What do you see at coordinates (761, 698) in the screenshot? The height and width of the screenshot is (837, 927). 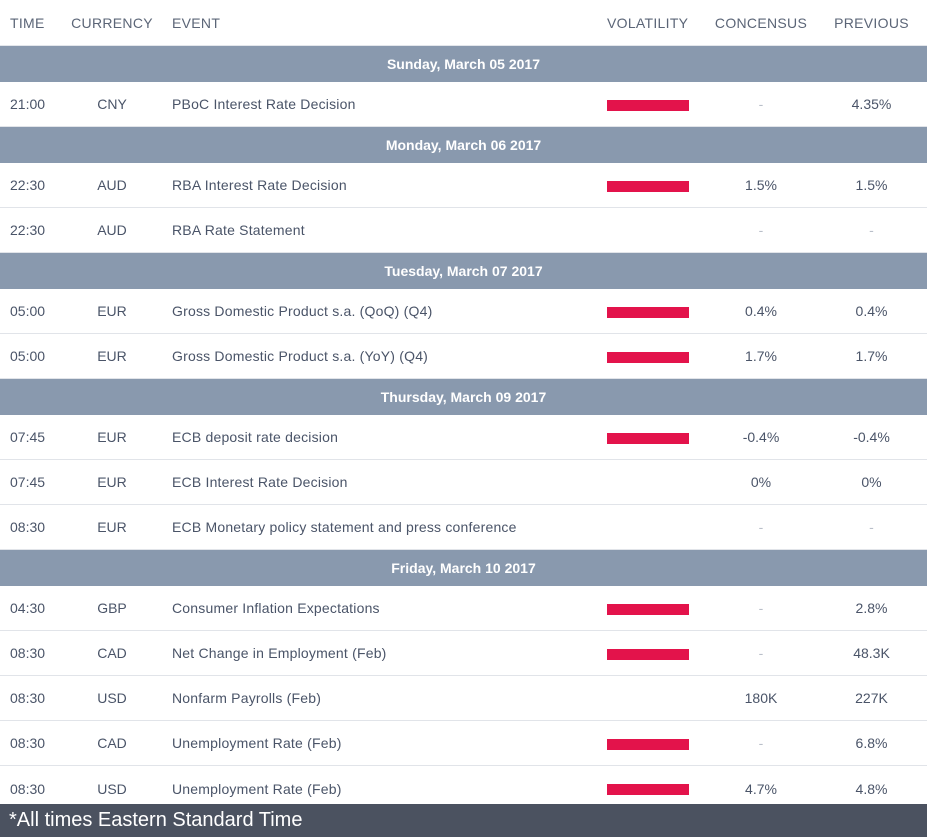 I see `cell-consensus: 180K` at bounding box center [761, 698].